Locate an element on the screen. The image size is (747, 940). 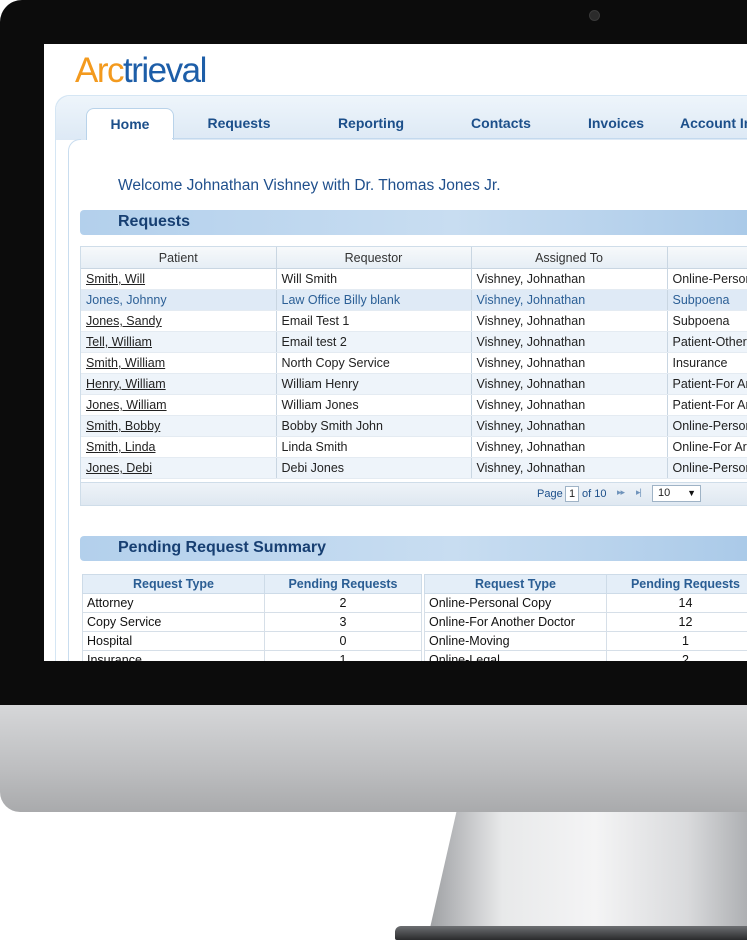
column-header-request-type is located at coordinates (707, 258).